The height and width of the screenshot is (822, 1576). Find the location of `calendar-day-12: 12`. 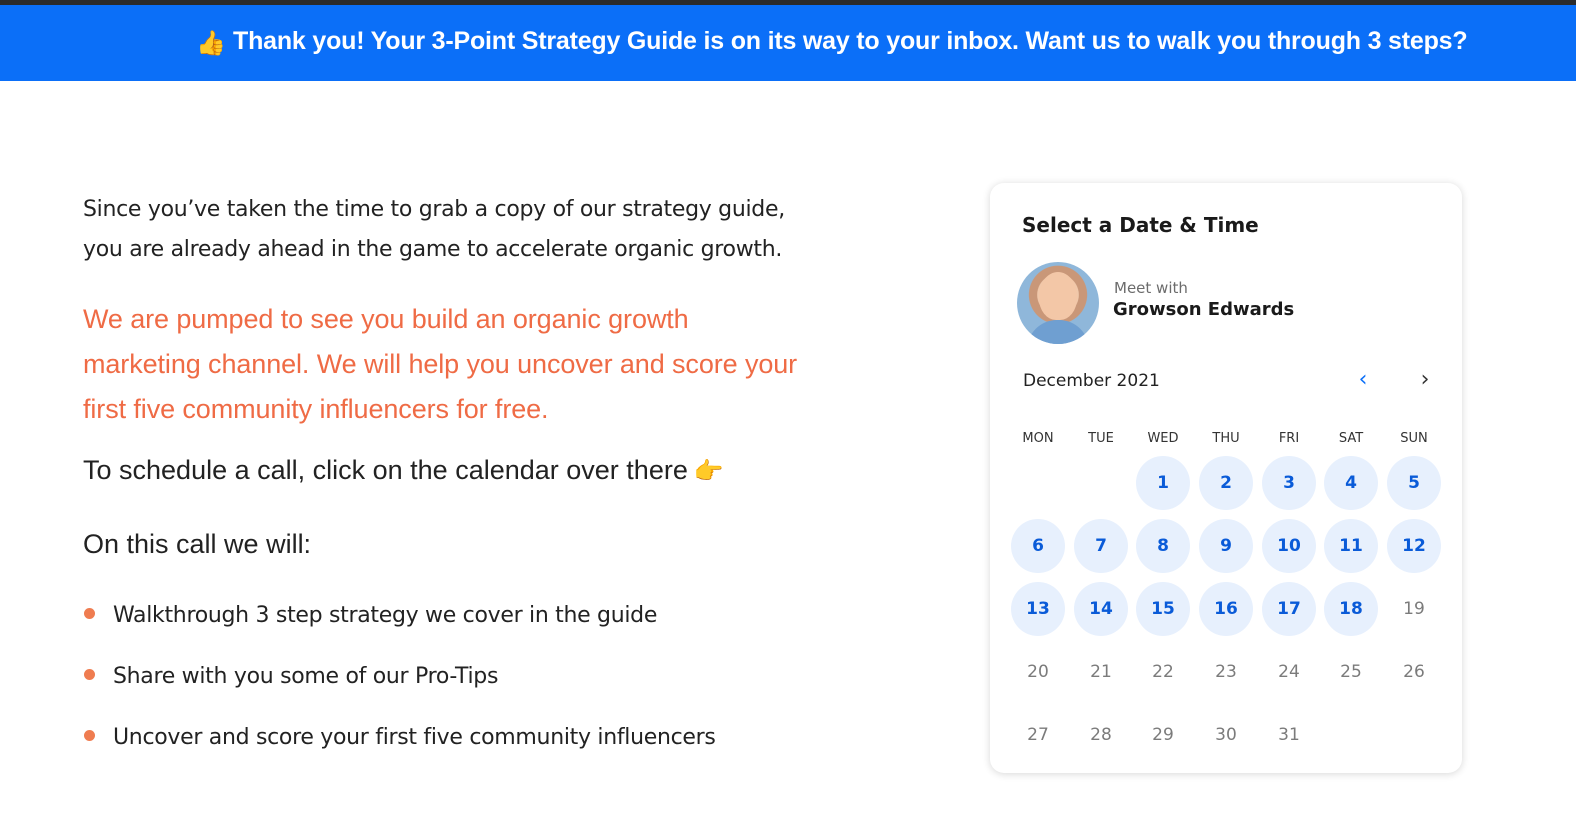

calendar-day-12: 12 is located at coordinates (1414, 546).